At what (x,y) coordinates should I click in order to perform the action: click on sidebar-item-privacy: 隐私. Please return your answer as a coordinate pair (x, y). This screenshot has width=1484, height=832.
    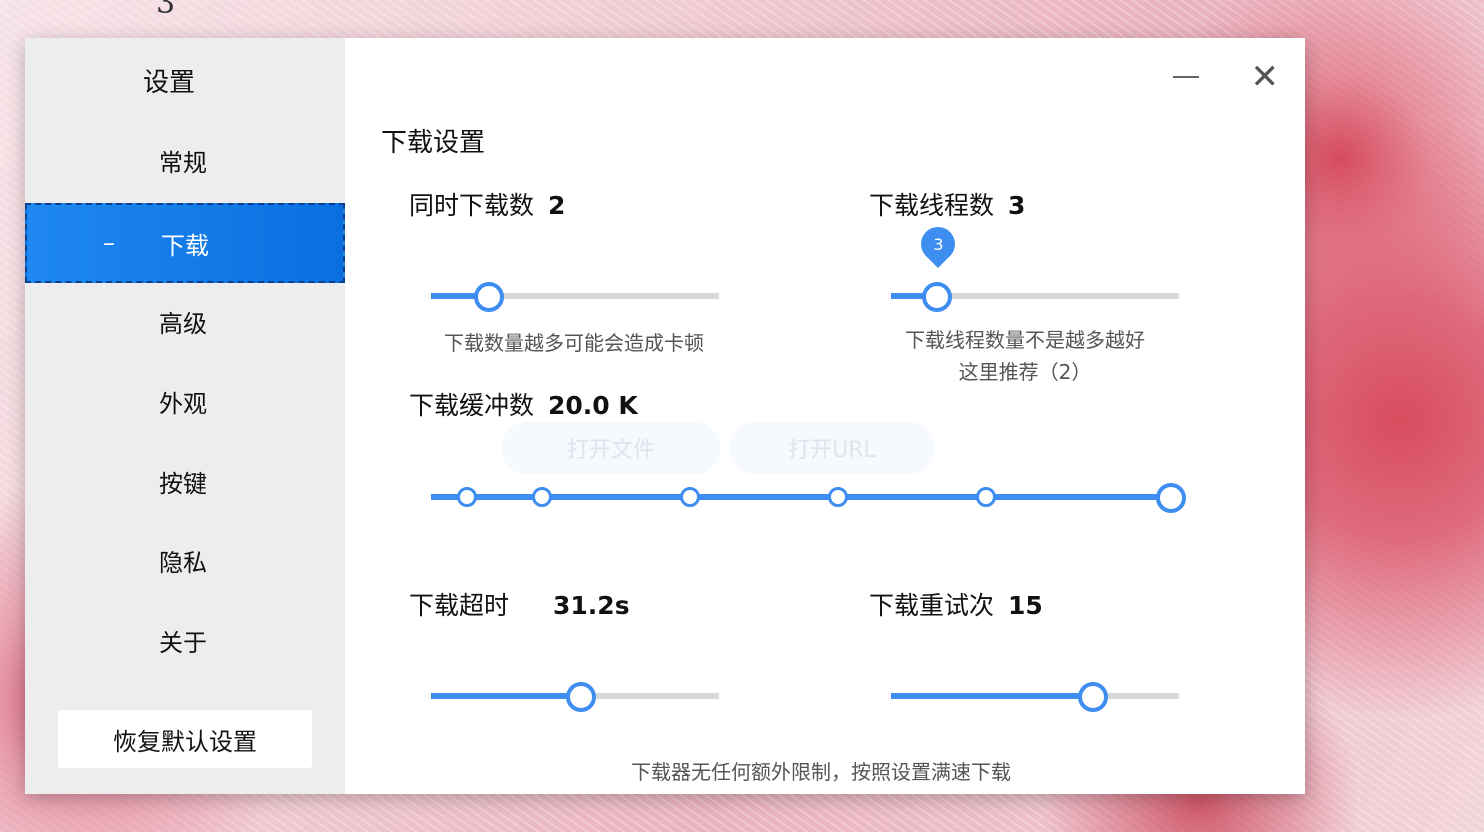
    Looking at the image, I should click on (185, 560).